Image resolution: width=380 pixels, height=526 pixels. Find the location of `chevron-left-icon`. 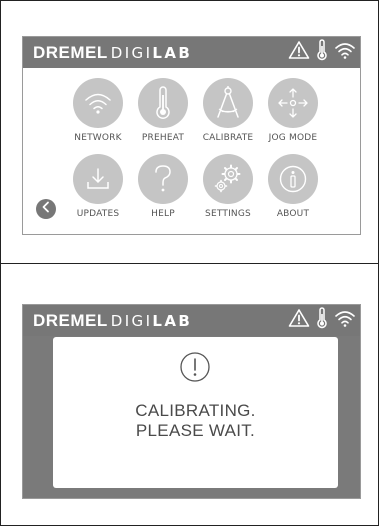

chevron-left-icon is located at coordinates (46, 209).